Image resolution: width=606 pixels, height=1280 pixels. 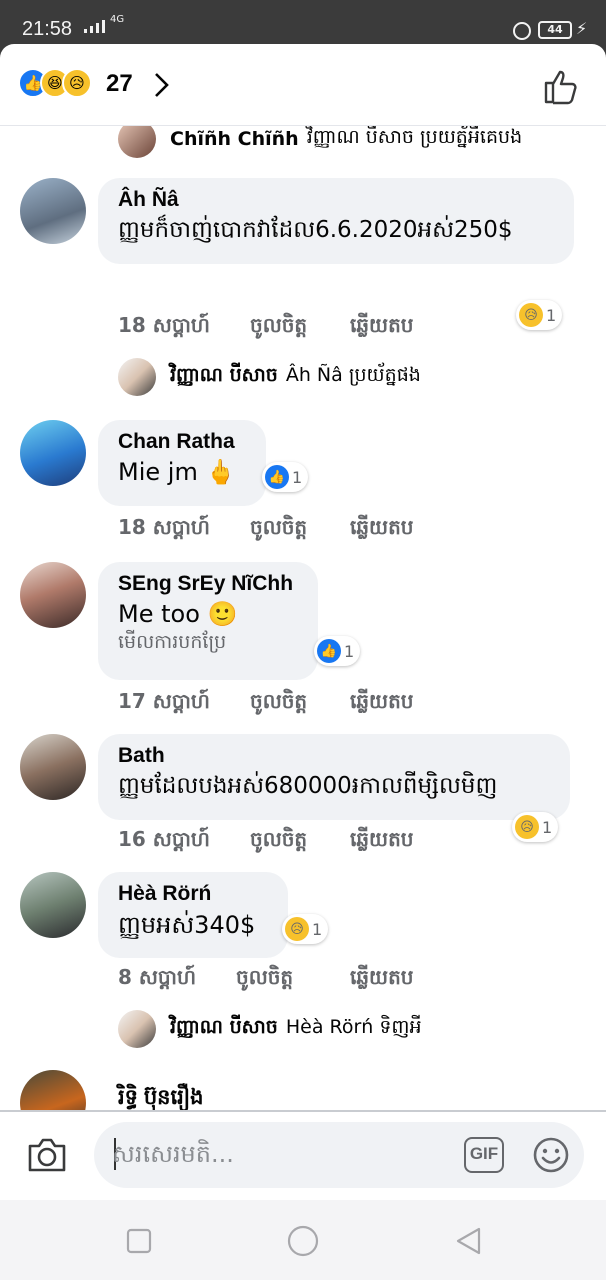 I want to click on reply-preview: Chĩñh Chĩñh វិញ្ញាណ បីសាច ប្រយត្ន័អីគេបង, so click(x=320, y=142).